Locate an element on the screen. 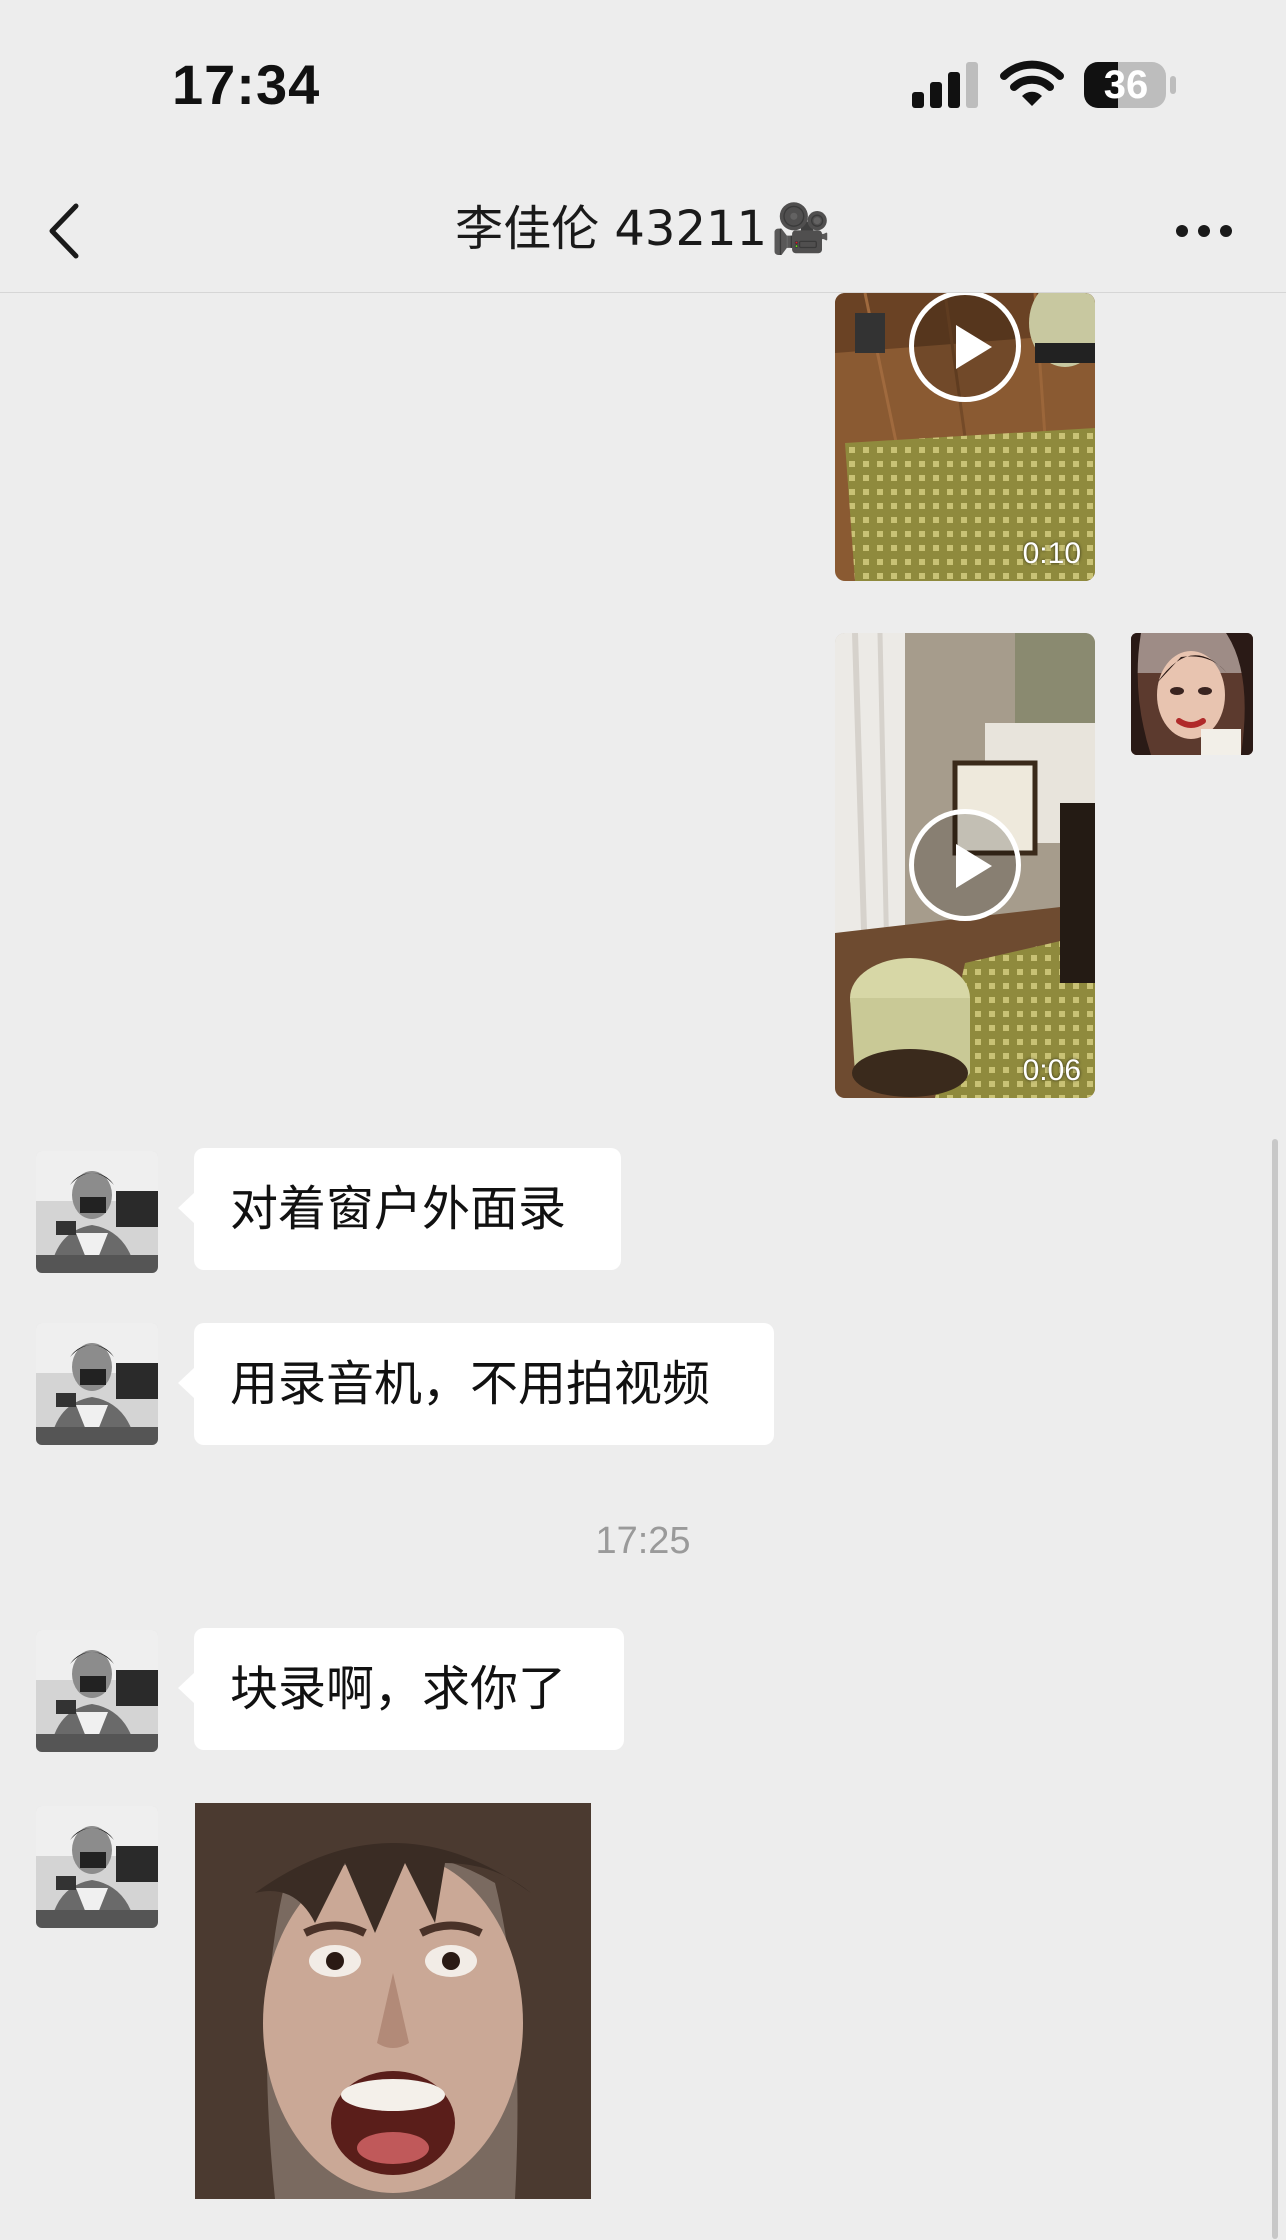 Image resolution: width=1286 pixels, height=2240 pixels. more-horizontal-icon is located at coordinates (1204, 231).